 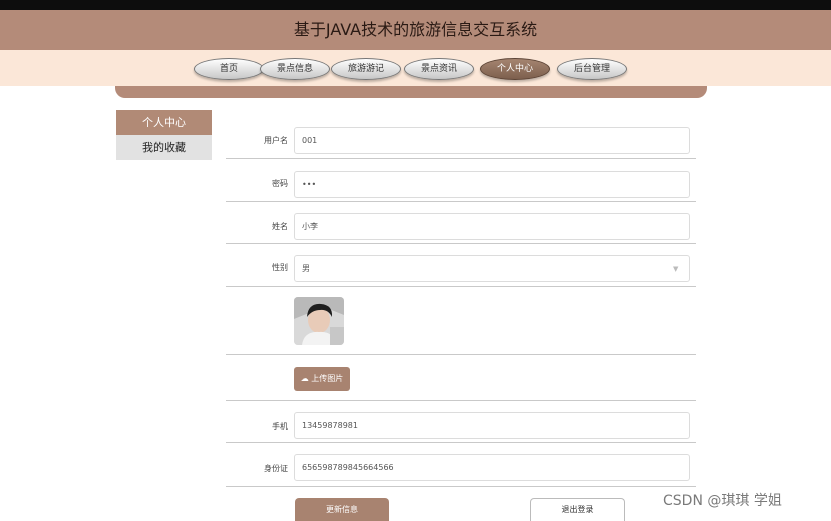 I want to click on window-top-bar, so click(x=415, y=5).